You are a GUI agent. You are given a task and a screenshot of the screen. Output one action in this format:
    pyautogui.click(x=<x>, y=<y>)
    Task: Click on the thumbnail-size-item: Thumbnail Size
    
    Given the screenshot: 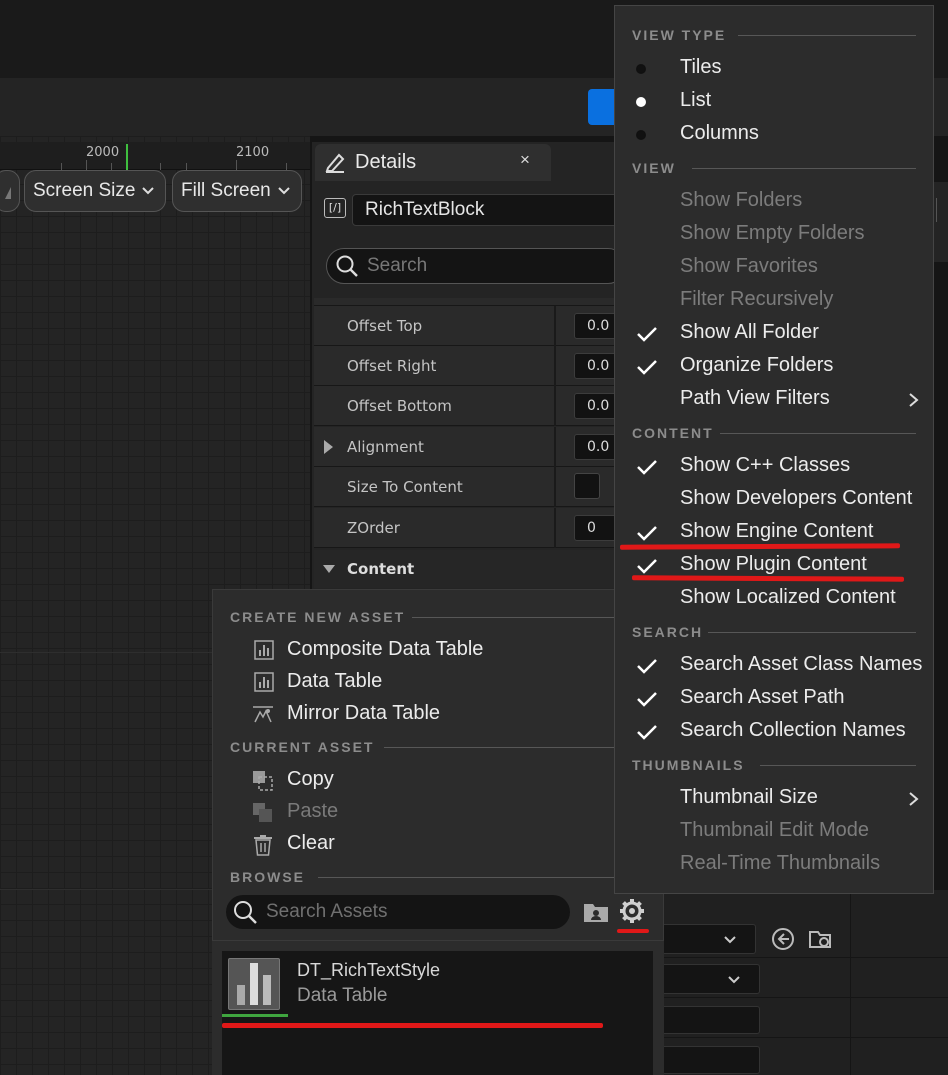 What is the action you would take?
    pyautogui.click(x=749, y=797)
    